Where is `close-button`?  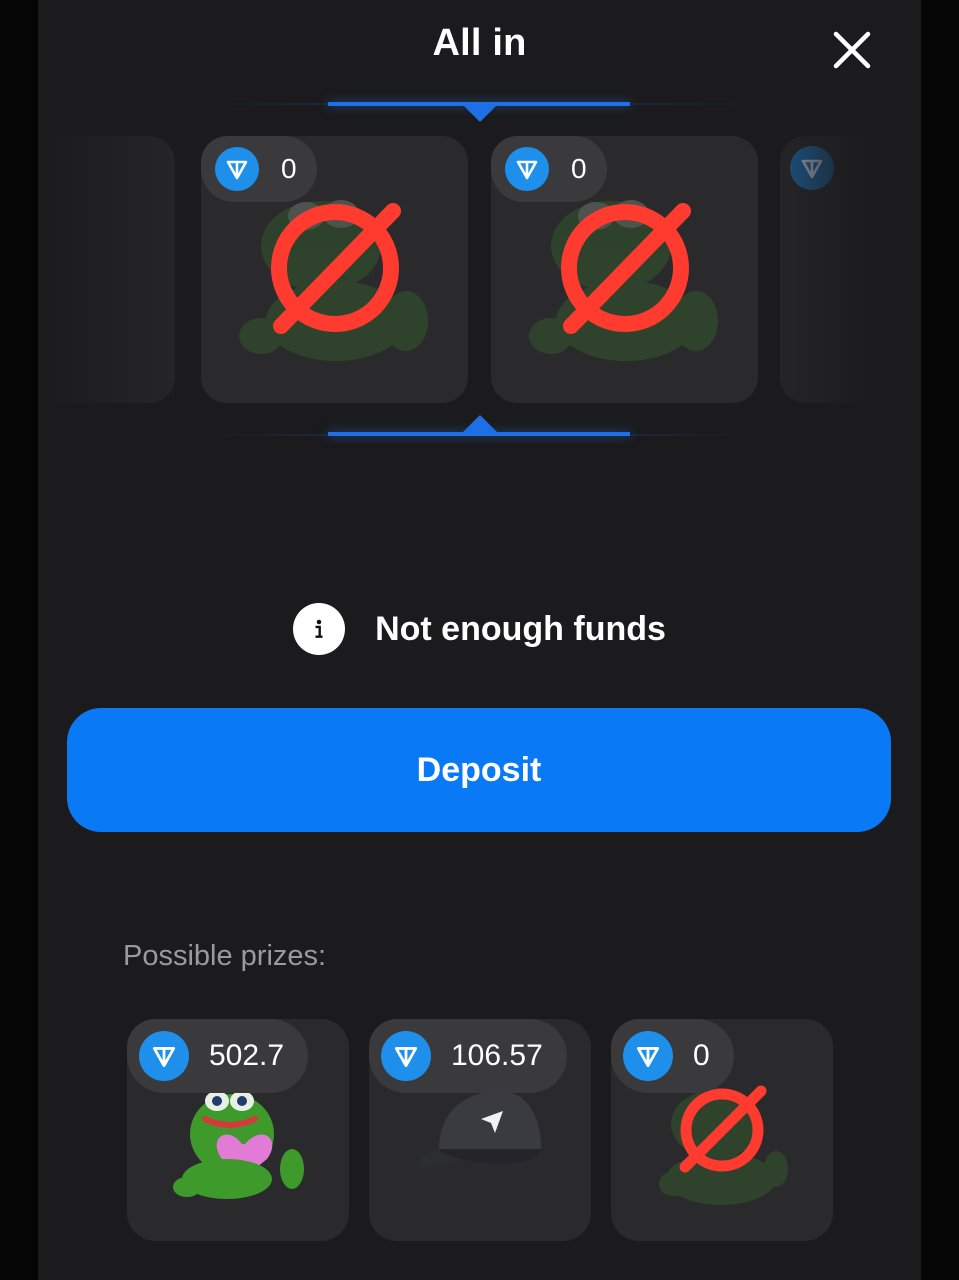
close-button is located at coordinates (852, 50).